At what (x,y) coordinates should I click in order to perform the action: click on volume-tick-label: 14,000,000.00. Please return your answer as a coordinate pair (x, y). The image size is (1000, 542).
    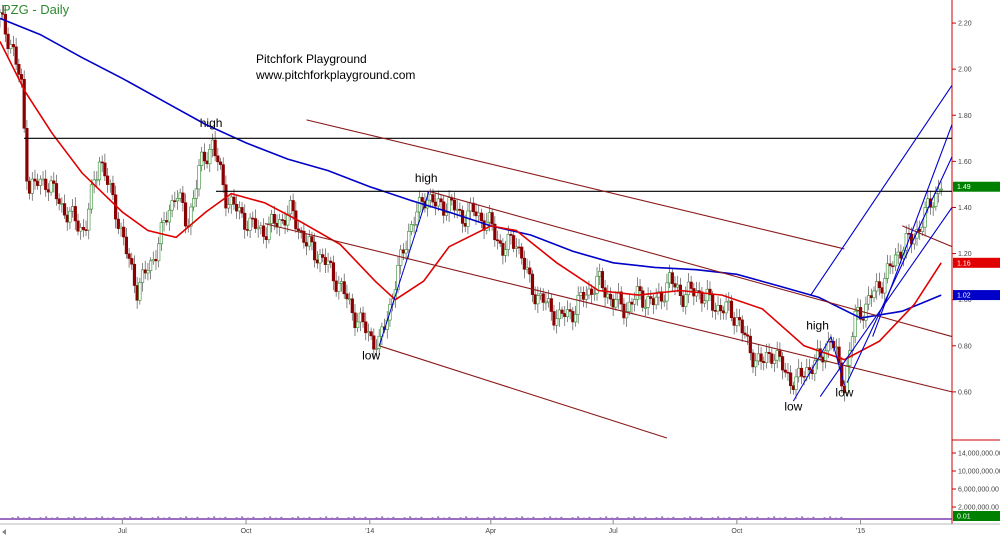
    Looking at the image, I should click on (979, 454).